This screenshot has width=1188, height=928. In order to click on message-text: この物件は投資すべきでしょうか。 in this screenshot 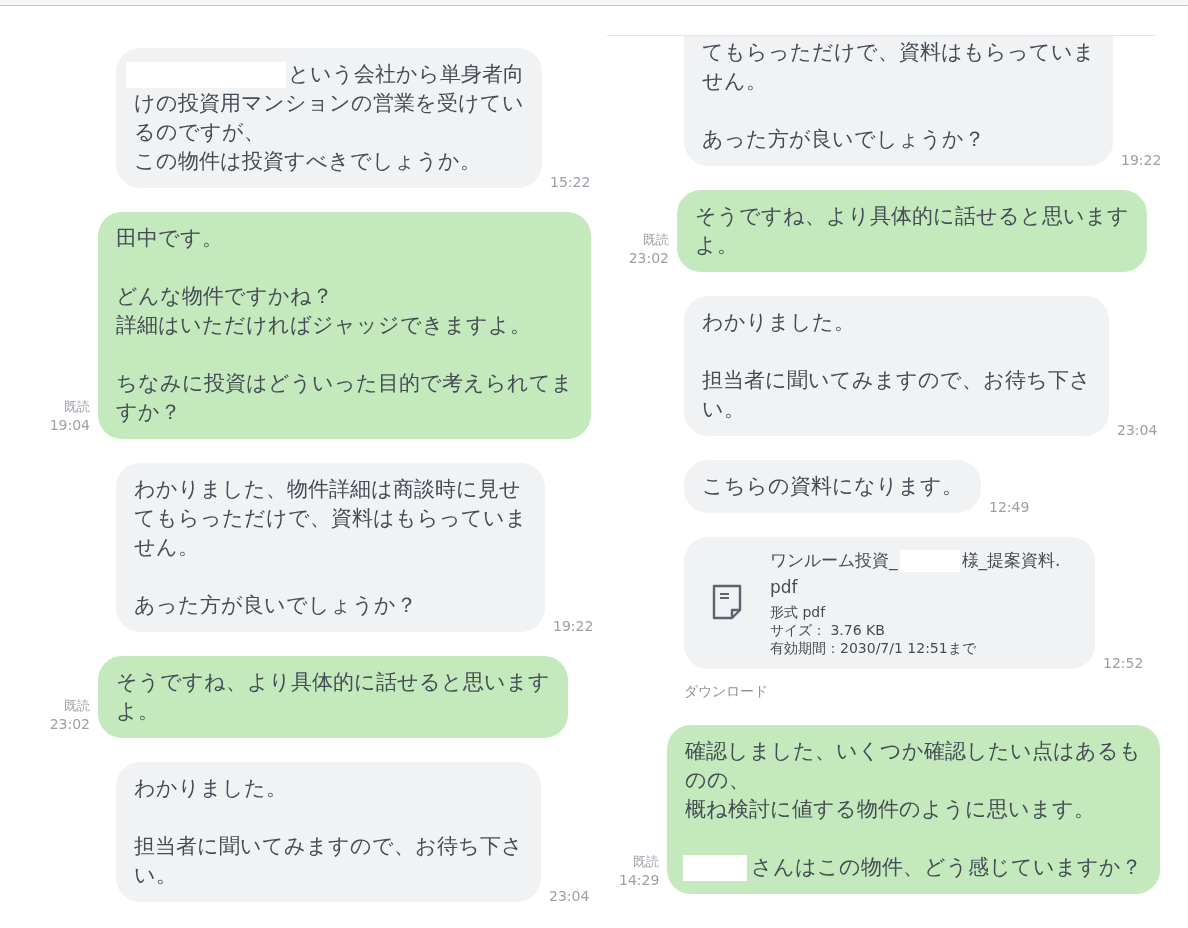, I will do `click(307, 161)`.